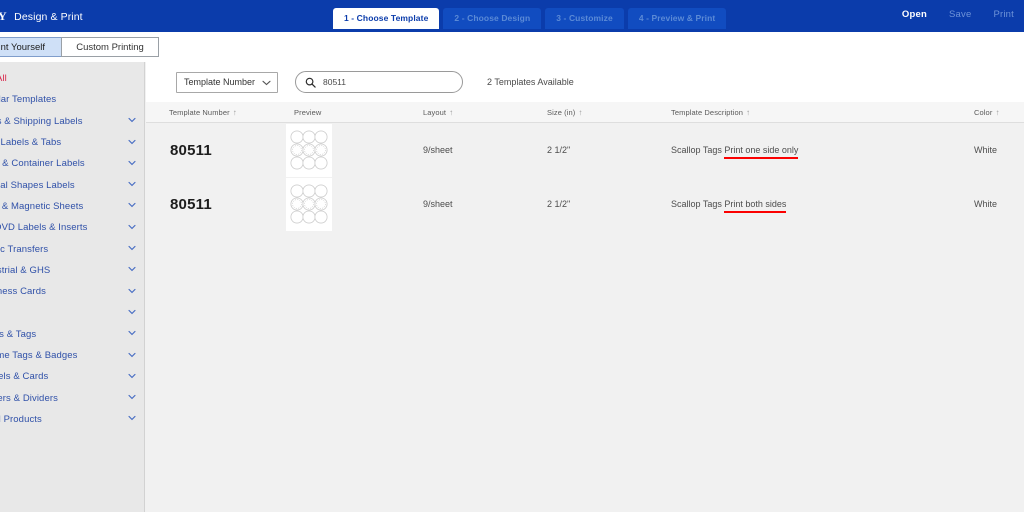 The height and width of the screenshot is (512, 1024). What do you see at coordinates (42, 206) in the screenshot?
I see `sidebar-item-label: Dividers & Magnetic Sheets` at bounding box center [42, 206].